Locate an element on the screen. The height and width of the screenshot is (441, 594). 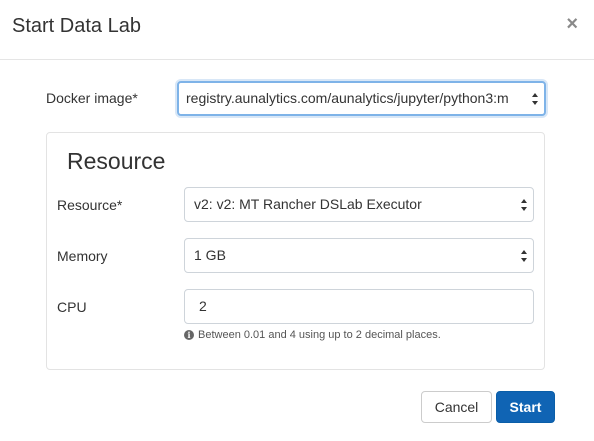
memory-select: 1 GB is located at coordinates (359, 255).